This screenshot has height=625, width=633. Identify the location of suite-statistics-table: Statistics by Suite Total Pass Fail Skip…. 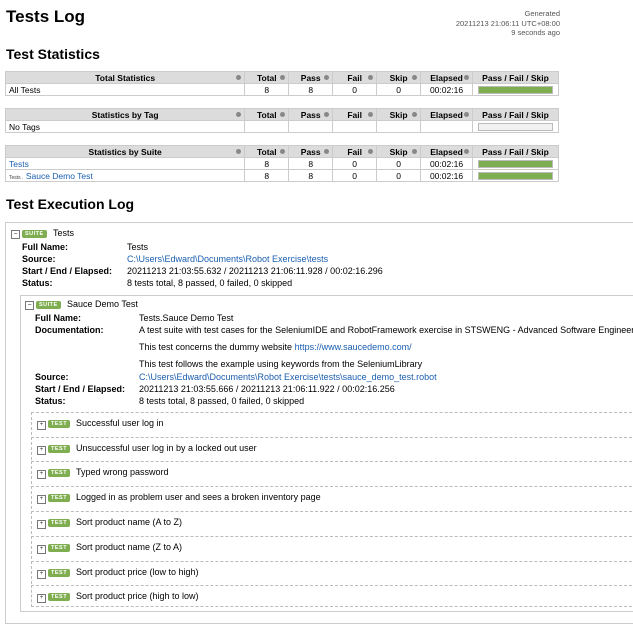
(282, 163).